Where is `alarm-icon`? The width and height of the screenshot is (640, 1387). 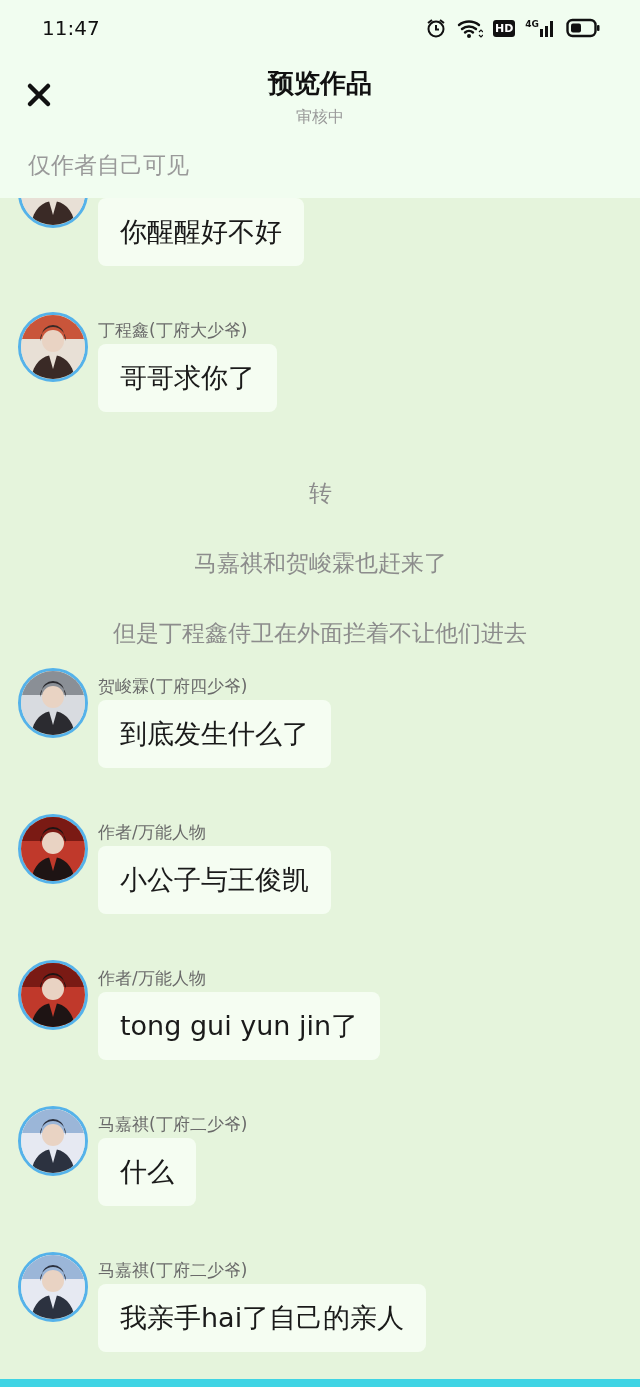
alarm-icon is located at coordinates (436, 28).